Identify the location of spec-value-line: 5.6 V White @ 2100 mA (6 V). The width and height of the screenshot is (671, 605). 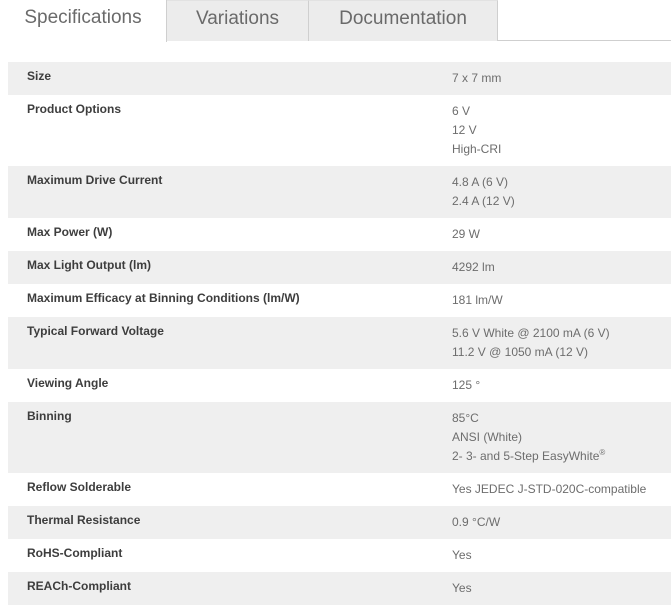
(561, 333).